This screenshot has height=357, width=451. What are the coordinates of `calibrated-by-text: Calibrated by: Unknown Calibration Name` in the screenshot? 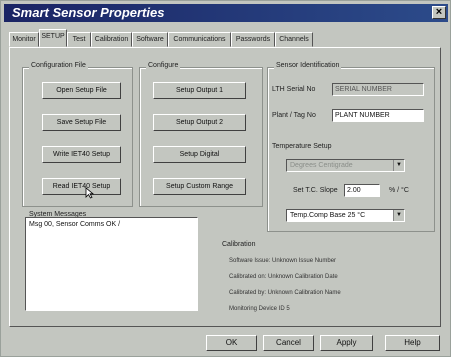 It's located at (285, 293).